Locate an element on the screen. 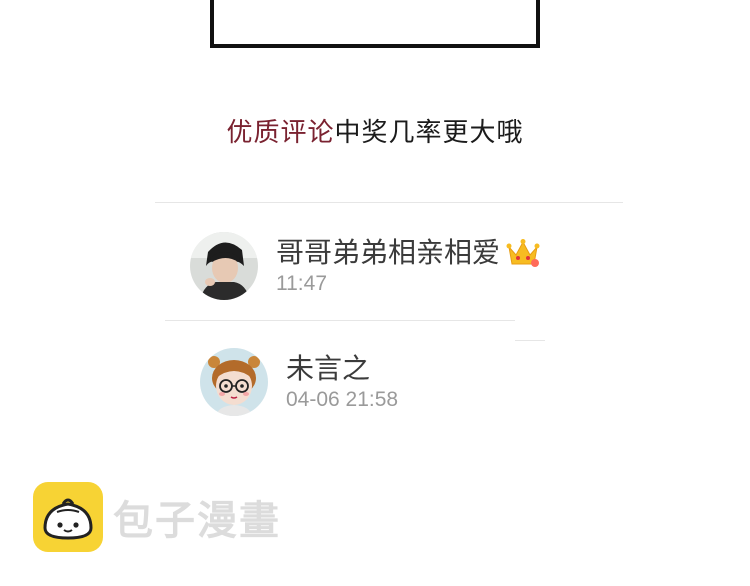 Image resolution: width=750 pixels, height=586 pixels. comment-username: 未言之 is located at coordinates (342, 369).